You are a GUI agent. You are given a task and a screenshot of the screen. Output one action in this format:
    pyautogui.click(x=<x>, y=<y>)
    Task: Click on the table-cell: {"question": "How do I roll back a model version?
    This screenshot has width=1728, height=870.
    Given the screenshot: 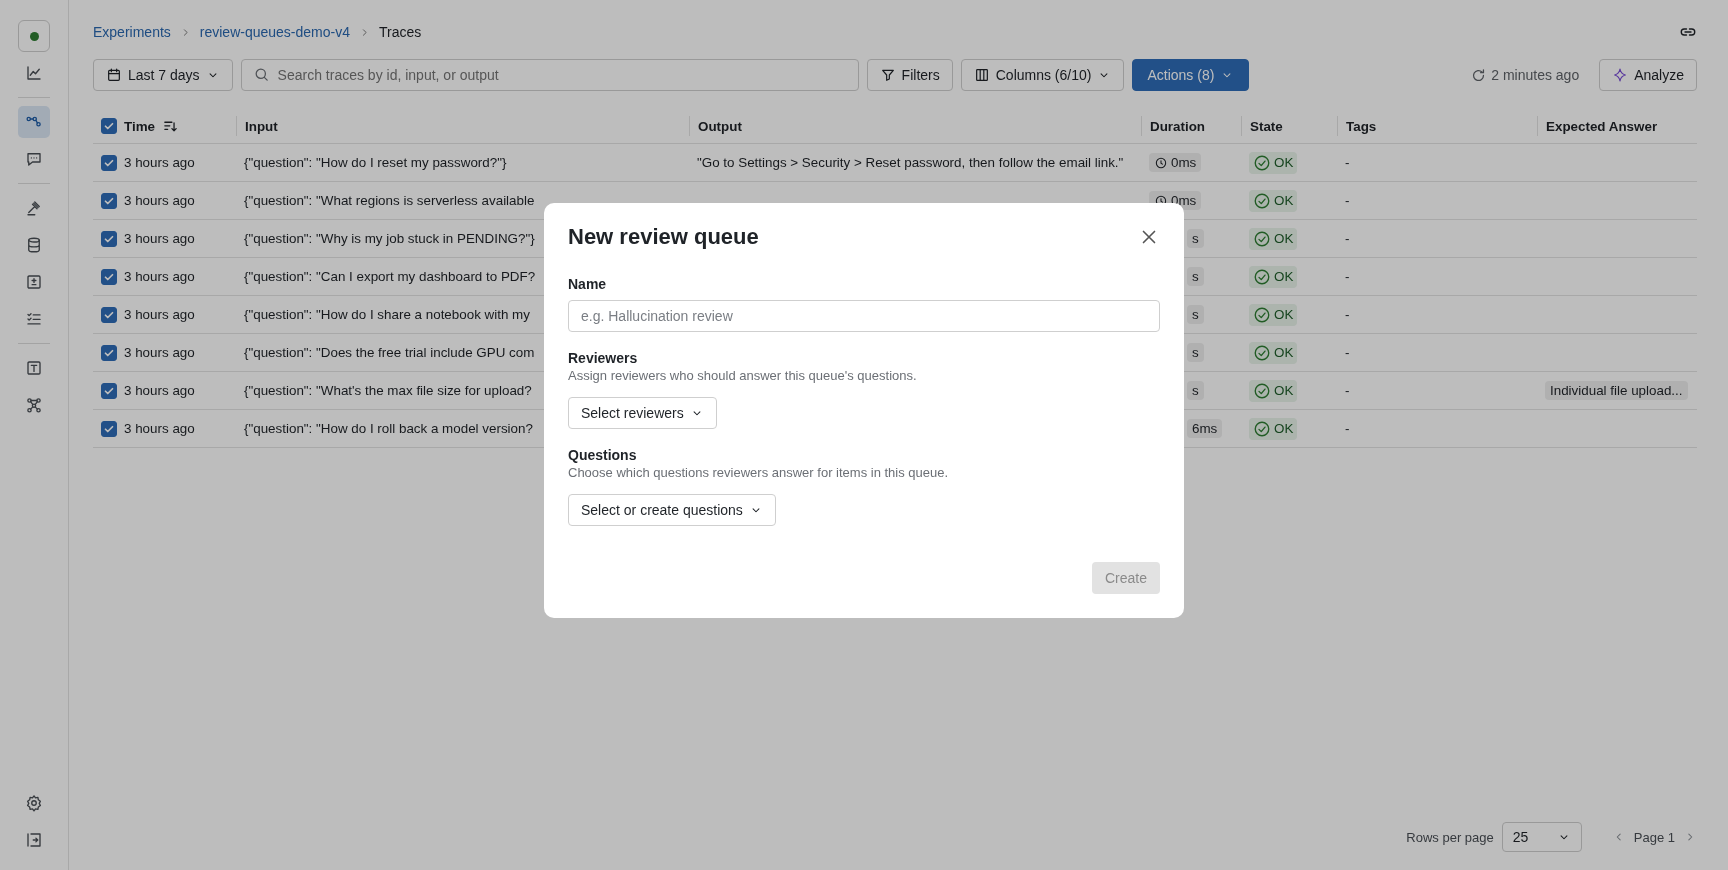 What is the action you would take?
    pyautogui.click(x=388, y=428)
    